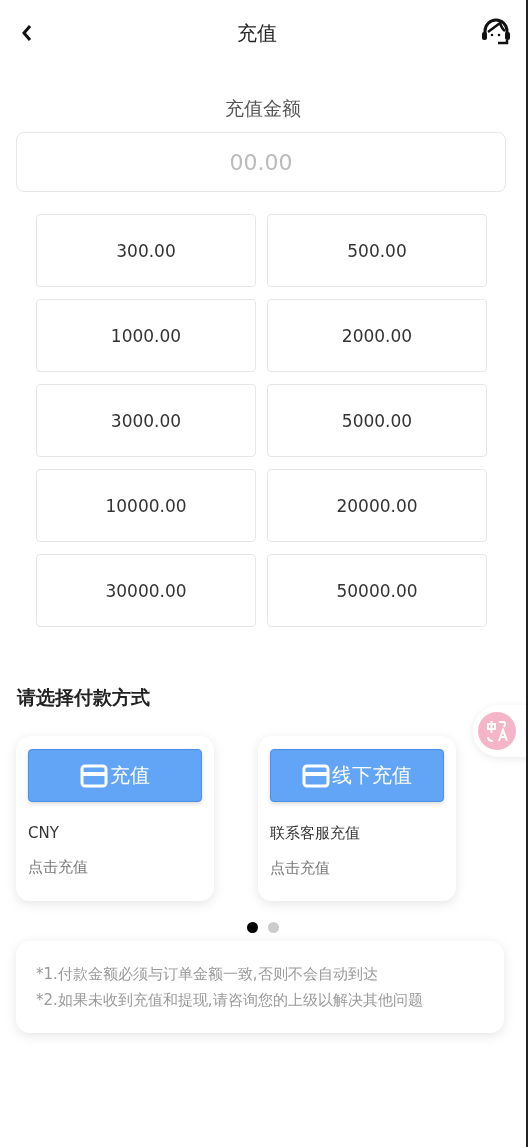  What do you see at coordinates (146, 590) in the screenshot?
I see `amount-option: 30000.00` at bounding box center [146, 590].